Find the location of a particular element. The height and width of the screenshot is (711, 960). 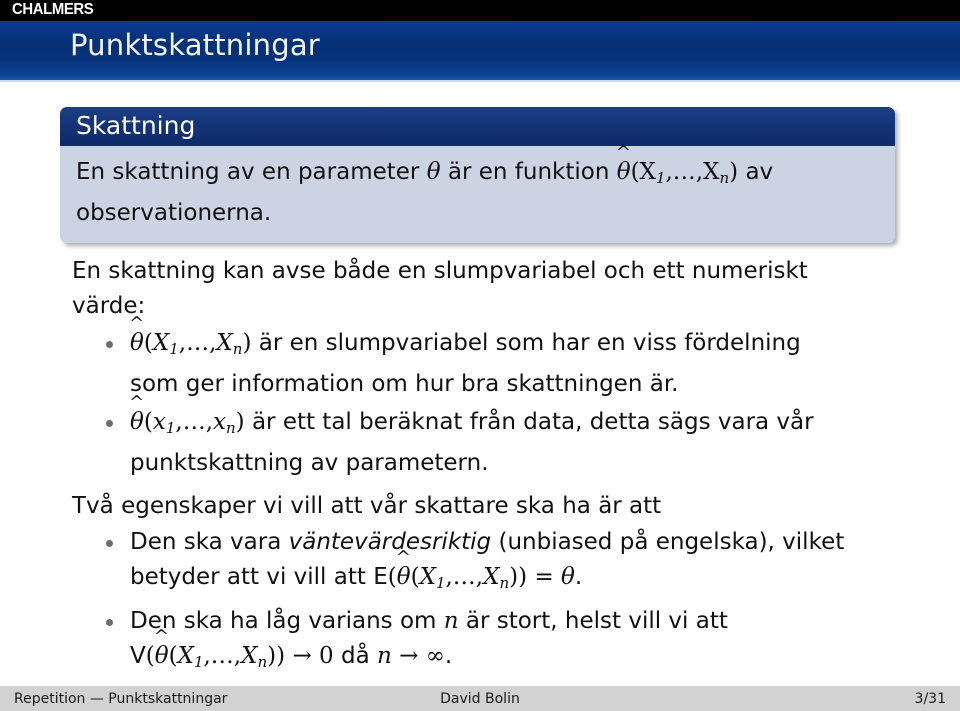

footer-page-number: 3/31 is located at coordinates (930, 699).